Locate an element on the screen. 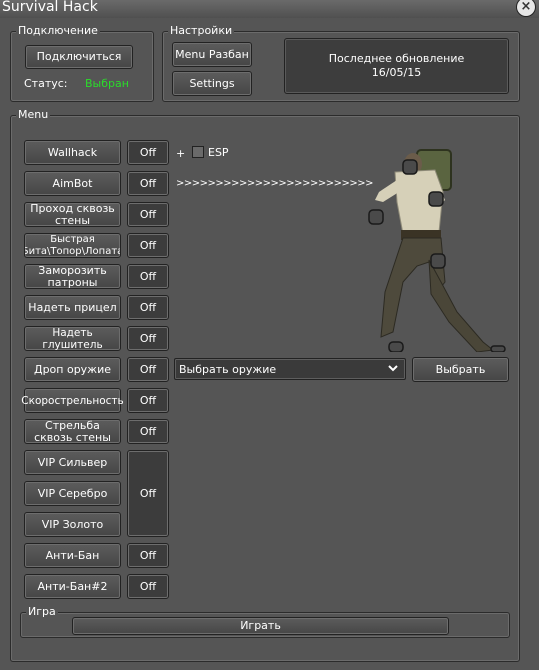 The image size is (539, 670). silencer-button: Надеть глушитель is located at coordinates (72, 338).